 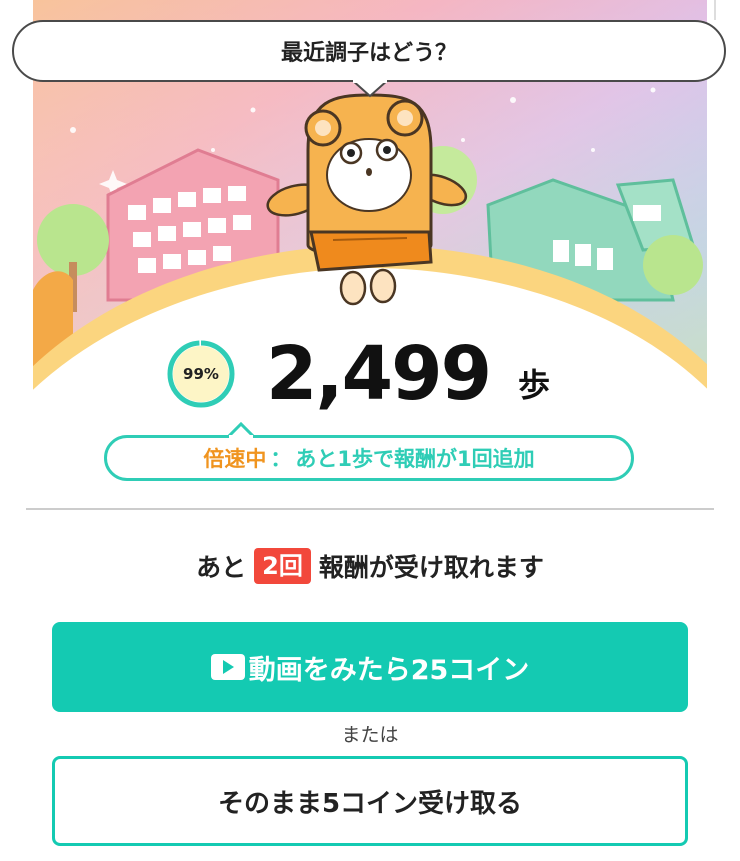 I want to click on remaining-suffix: 報酬が受け取れます, so click(x=431, y=567).